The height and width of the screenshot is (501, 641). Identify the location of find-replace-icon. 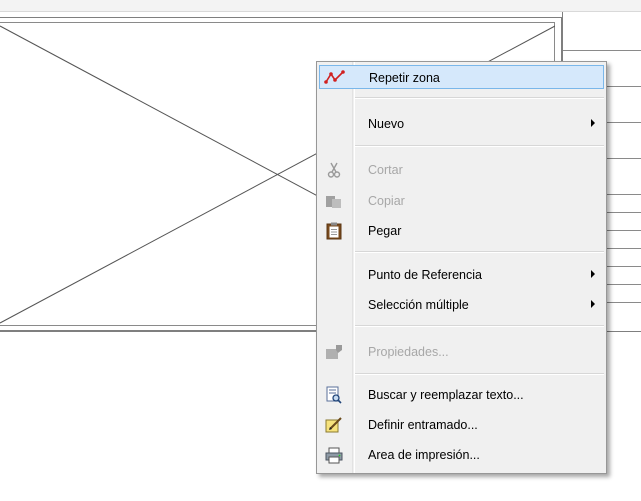
(334, 395).